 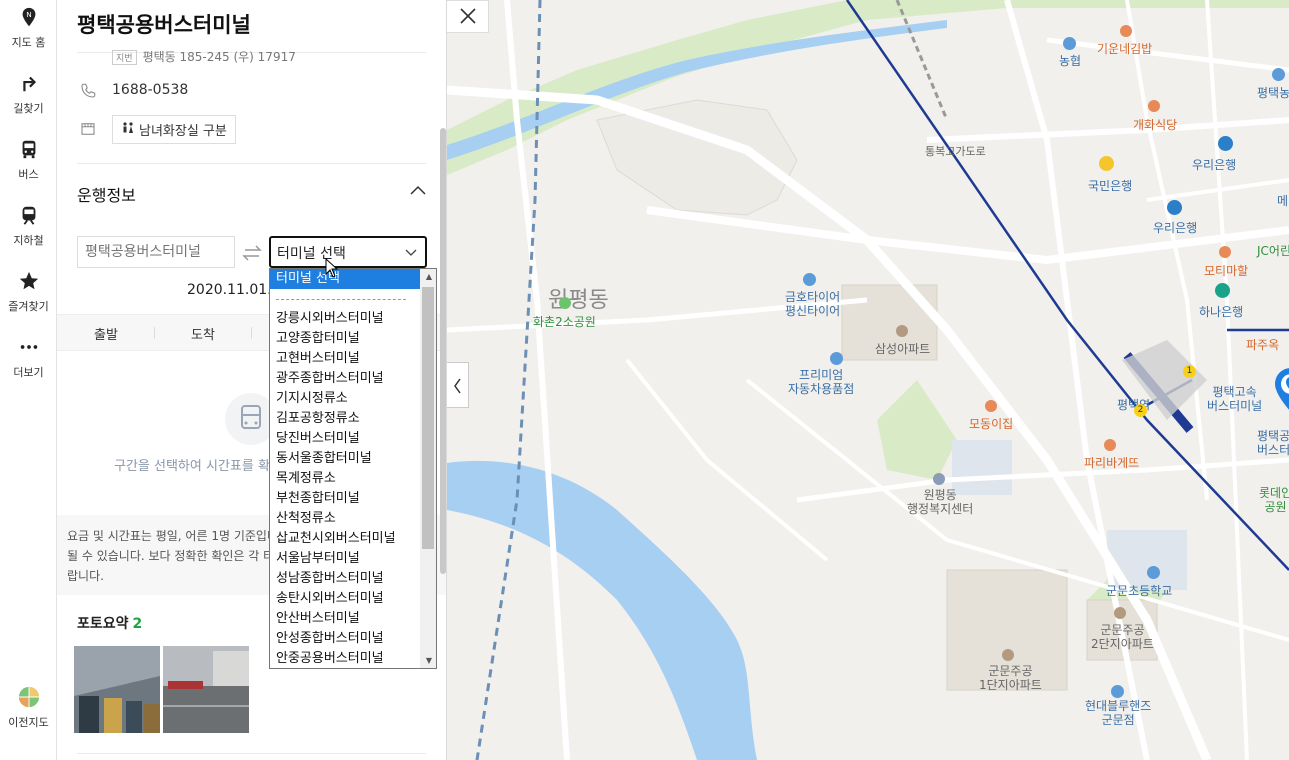 What do you see at coordinates (28, 358) in the screenshot?
I see `rail-item-more: 더보기` at bounding box center [28, 358].